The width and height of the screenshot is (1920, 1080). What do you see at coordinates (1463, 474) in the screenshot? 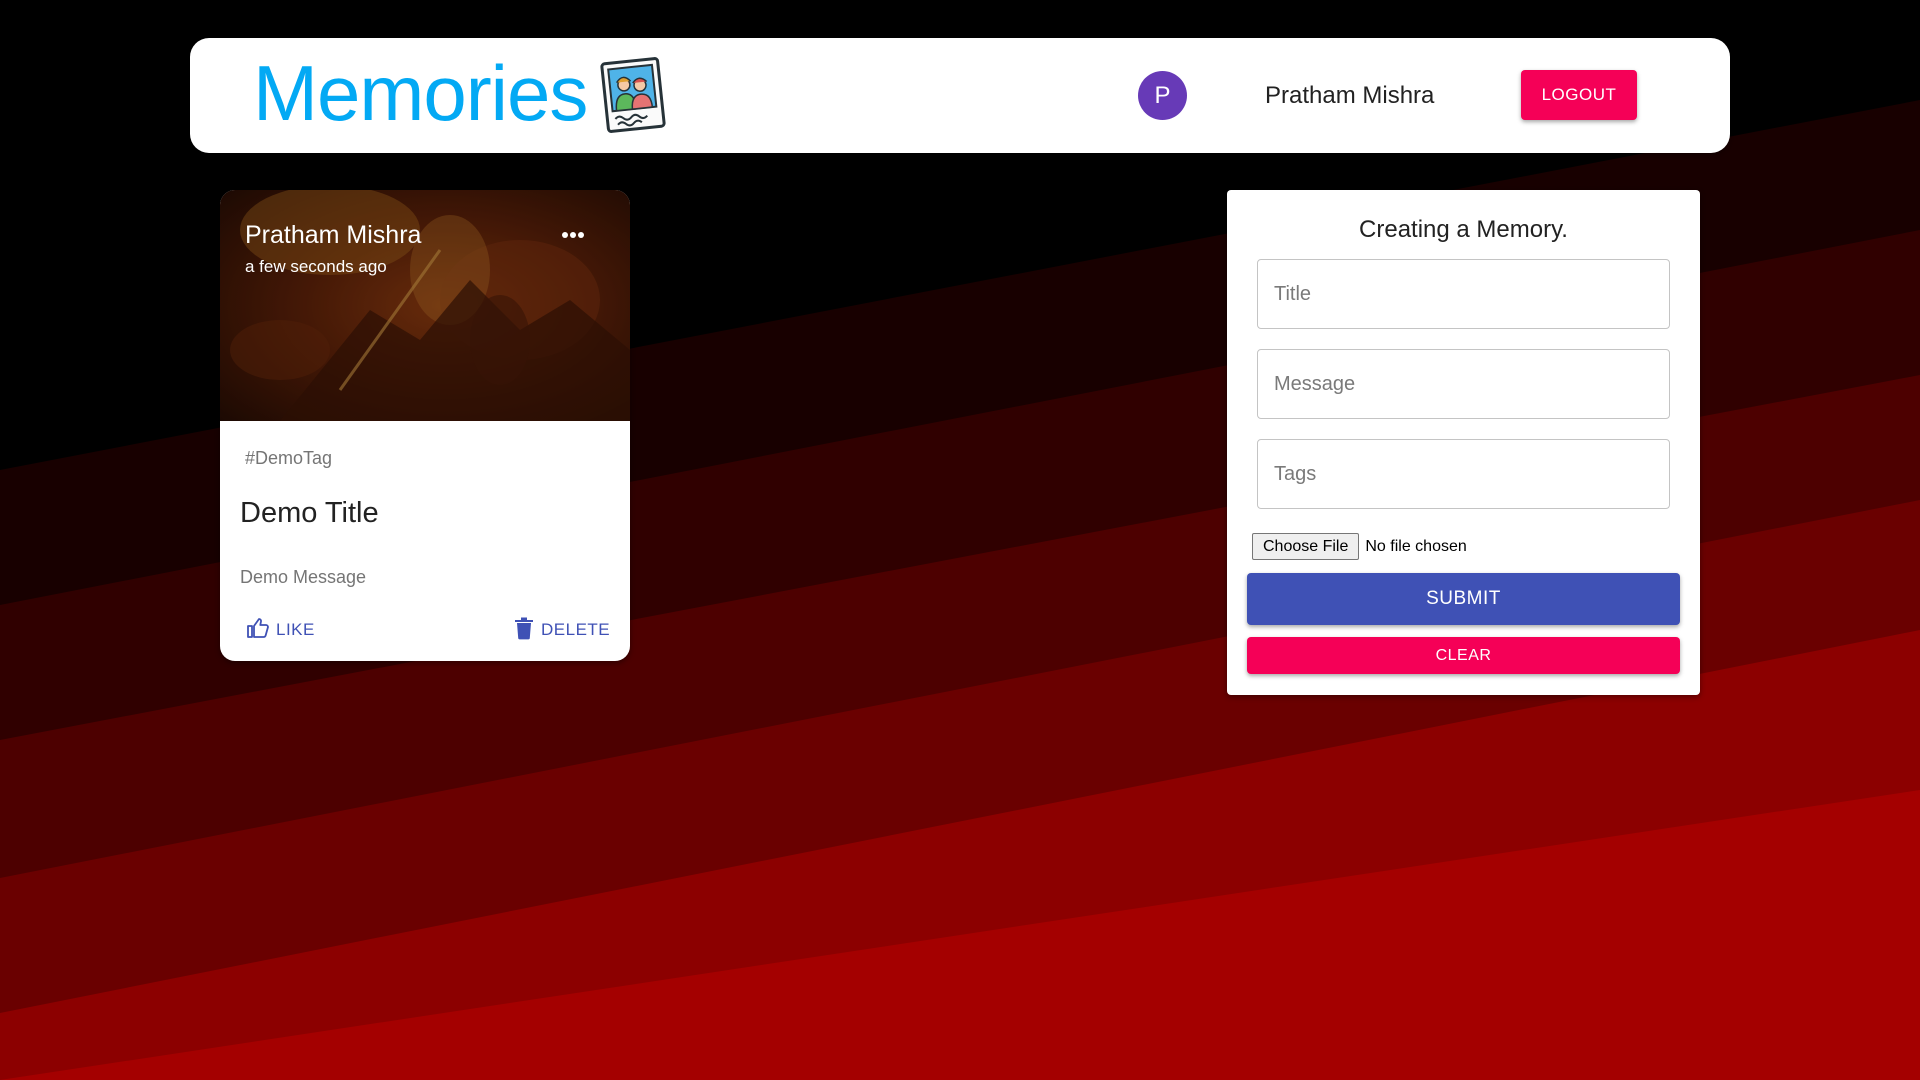
I see `tags-input` at bounding box center [1463, 474].